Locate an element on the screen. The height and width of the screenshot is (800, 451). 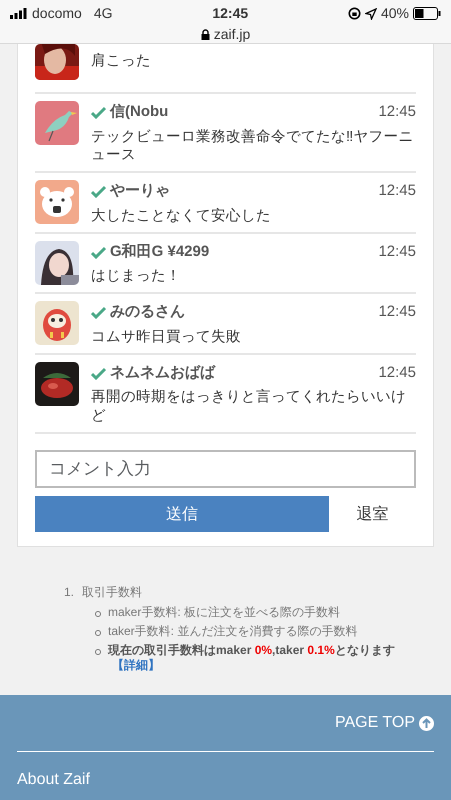
battery-icon is located at coordinates (427, 13).